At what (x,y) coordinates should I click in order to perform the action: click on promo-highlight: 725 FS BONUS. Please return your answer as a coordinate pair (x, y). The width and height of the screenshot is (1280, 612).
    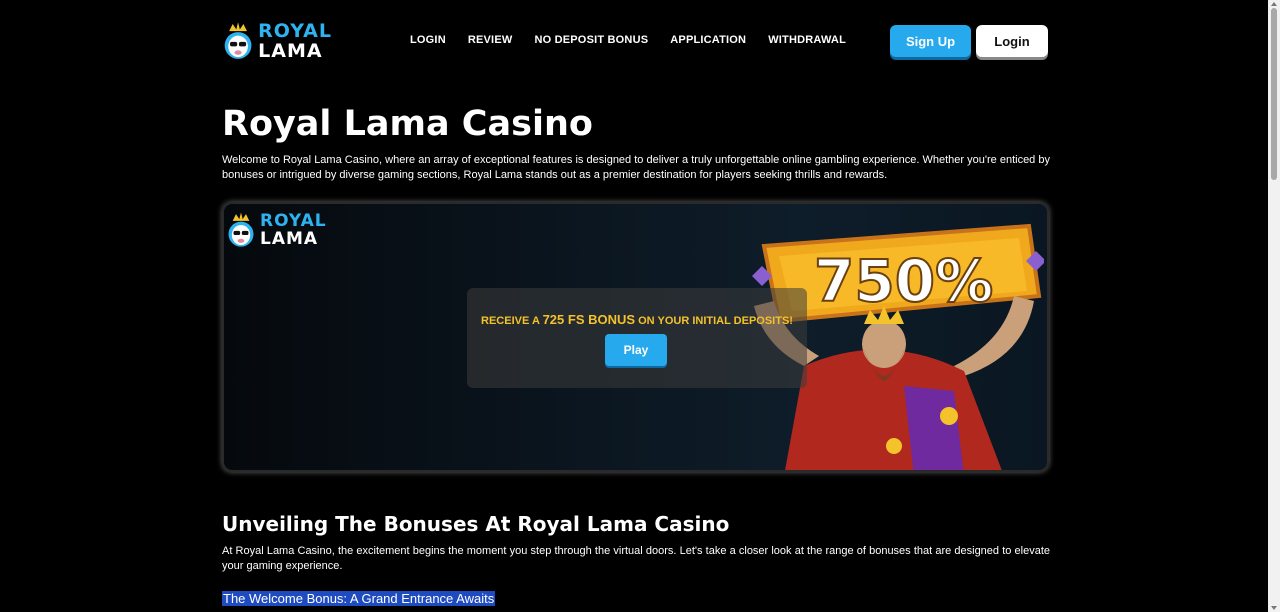
    Looking at the image, I should click on (589, 319).